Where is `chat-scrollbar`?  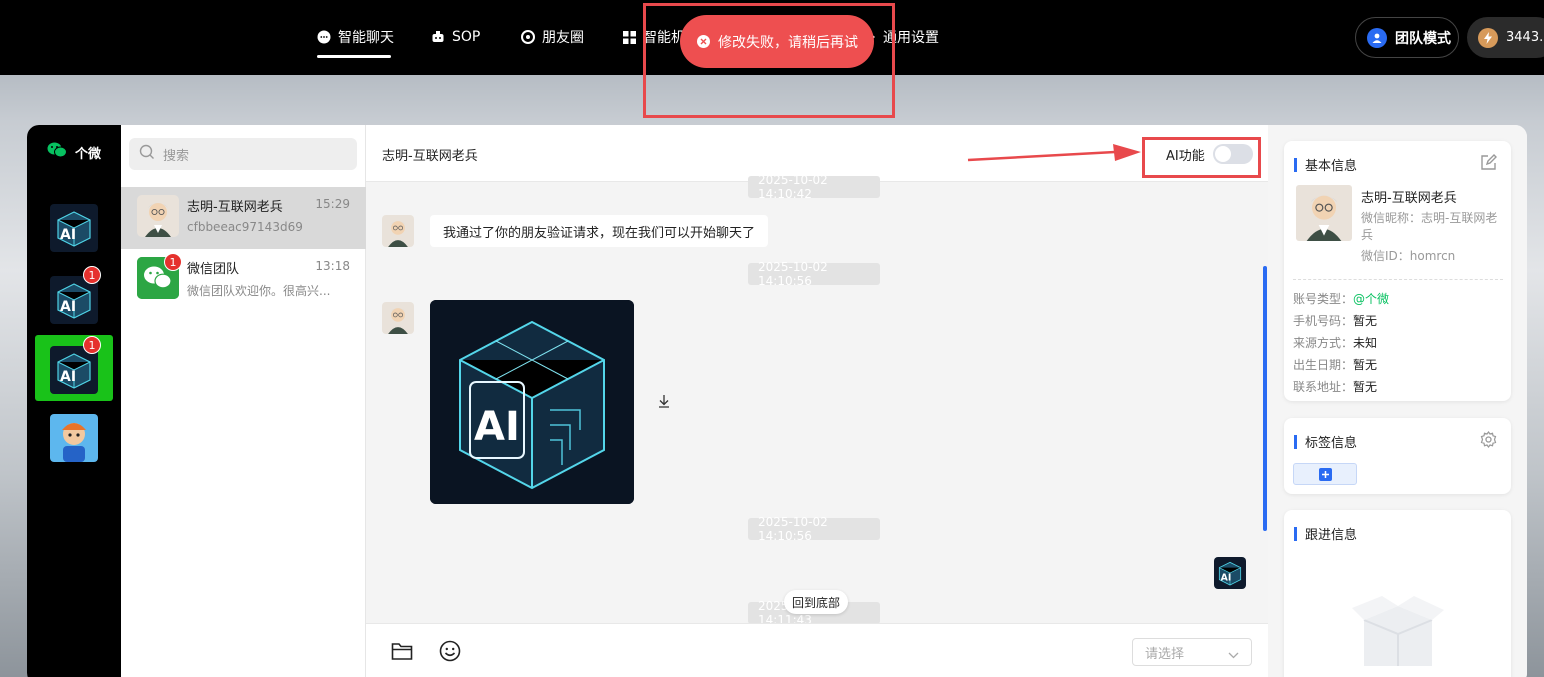 chat-scrollbar is located at coordinates (1265, 398).